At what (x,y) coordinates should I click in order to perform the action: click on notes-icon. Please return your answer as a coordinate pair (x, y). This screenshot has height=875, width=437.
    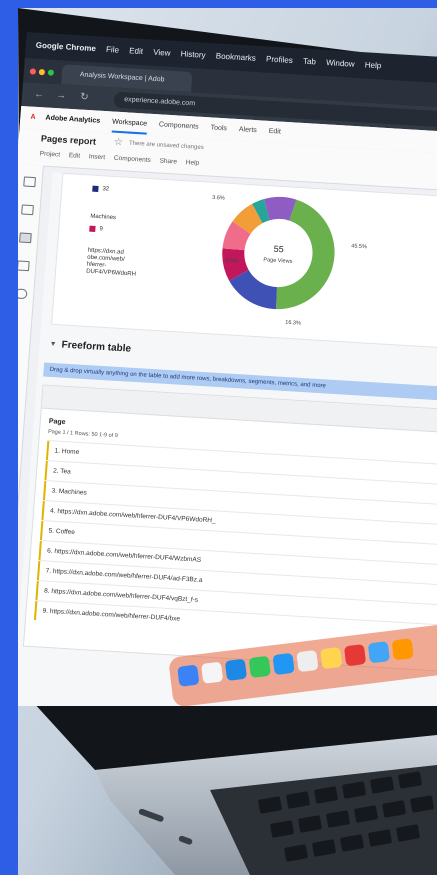
    Looking at the image, I should click on (331, 658).